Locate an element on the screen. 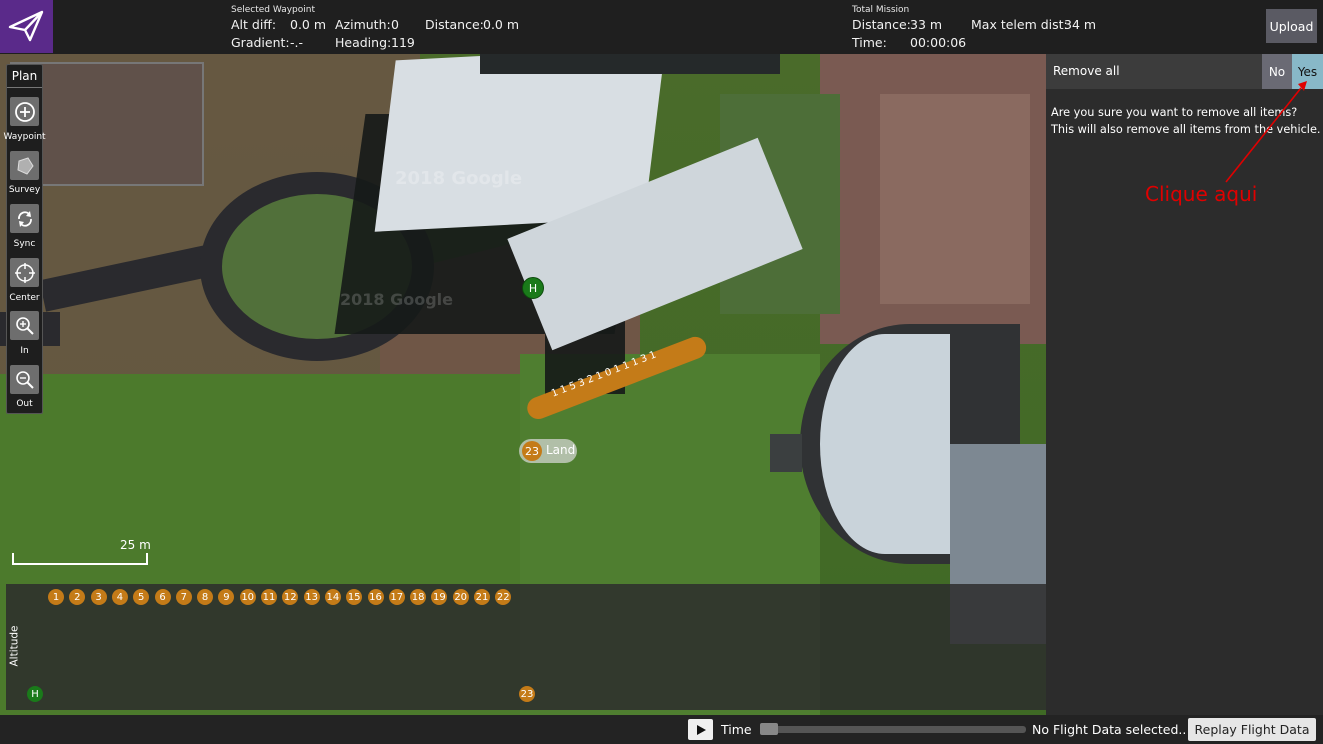  replay-time-label: Time is located at coordinates (736, 729).